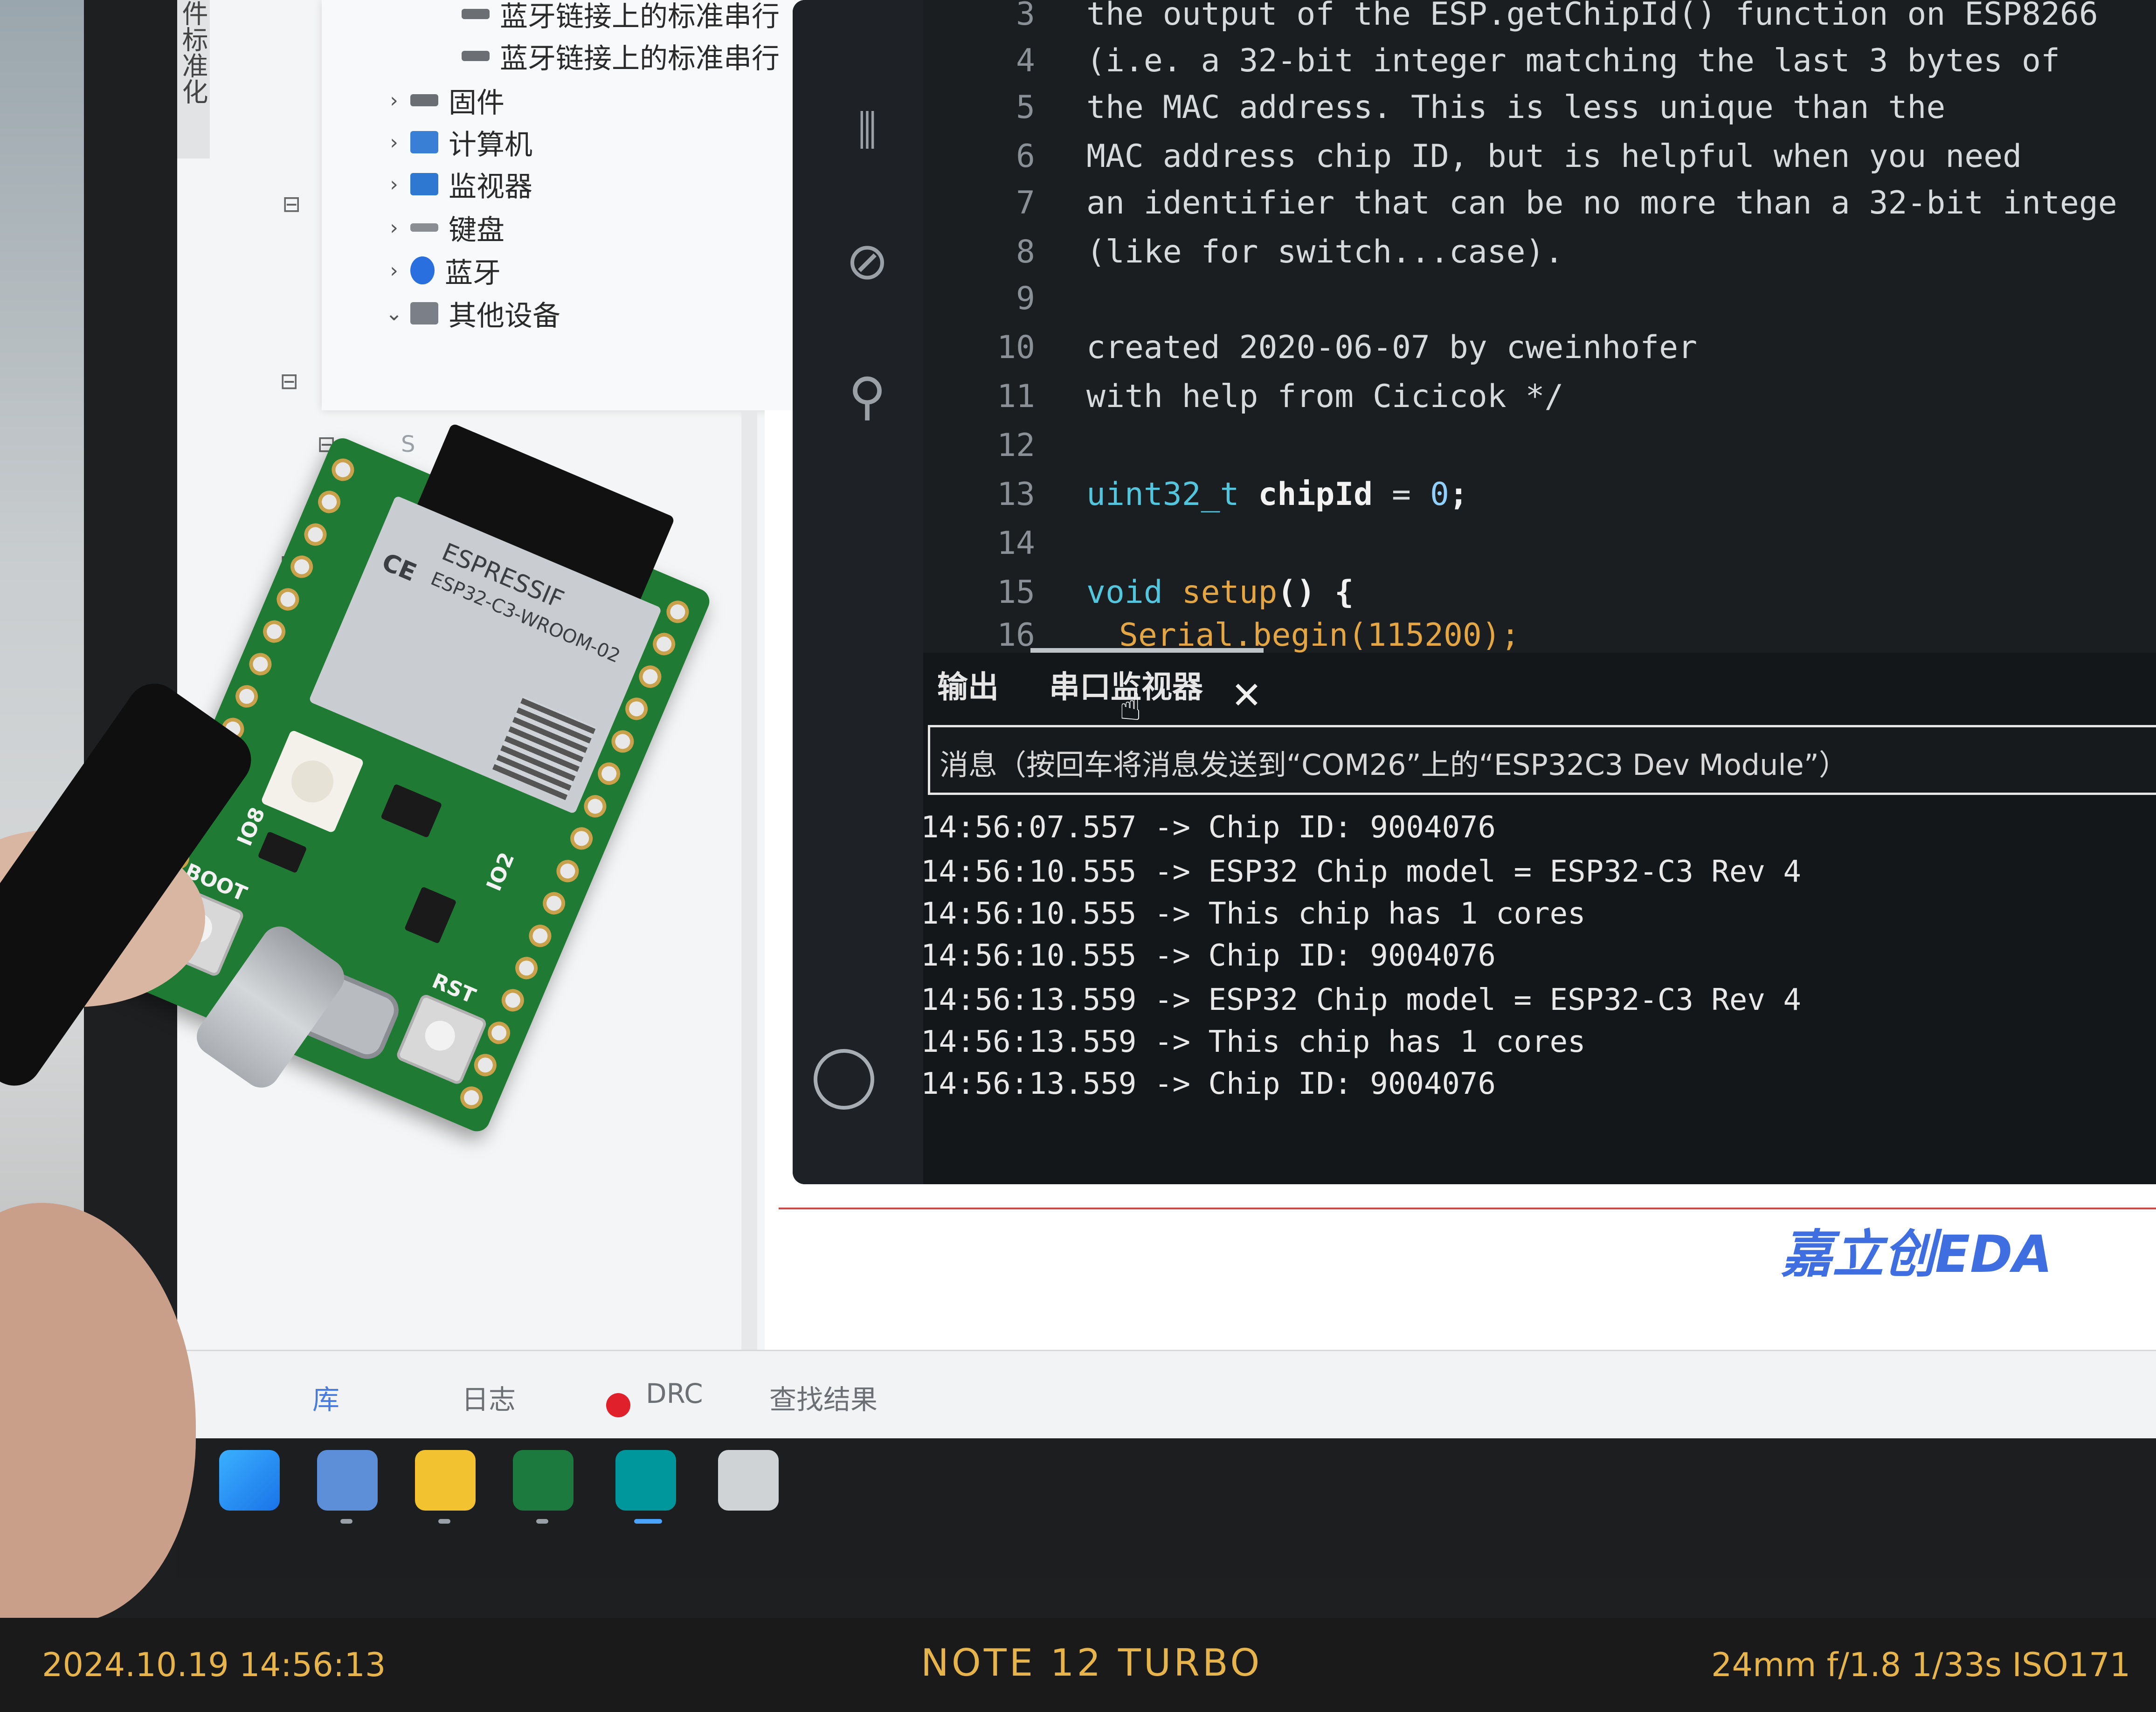 The image size is (2156, 1712). I want to click on code-line: 16 Serial.begin(115200);, so click(1258, 635).